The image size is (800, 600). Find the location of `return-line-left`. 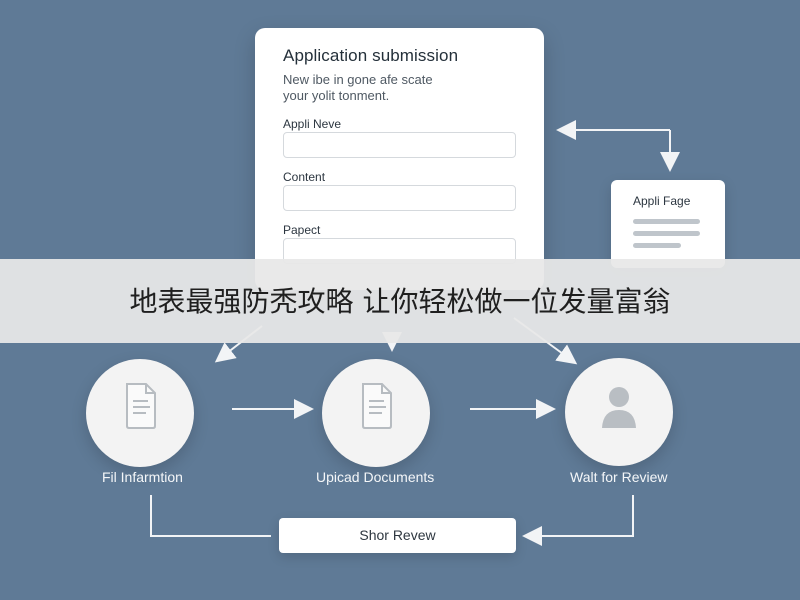

return-line-left is located at coordinates (210, 516).